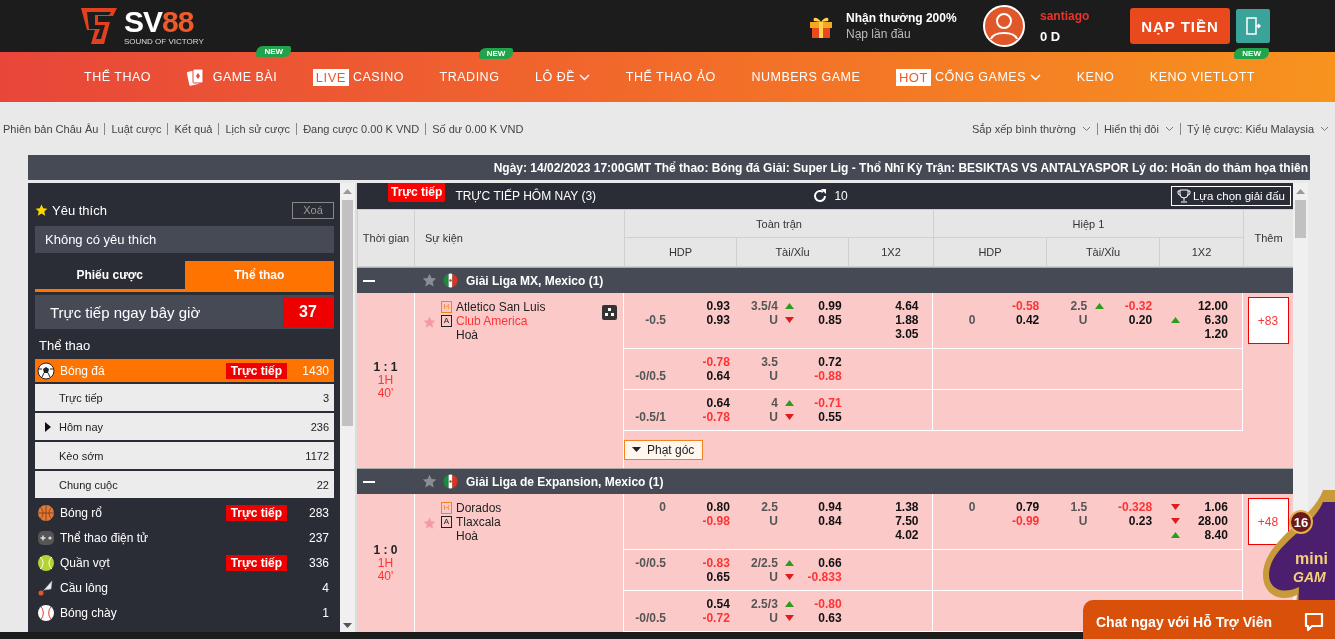 The height and width of the screenshot is (639, 1335). What do you see at coordinates (824, 417) in the screenshot?
I see `odds-value: 0.55` at bounding box center [824, 417].